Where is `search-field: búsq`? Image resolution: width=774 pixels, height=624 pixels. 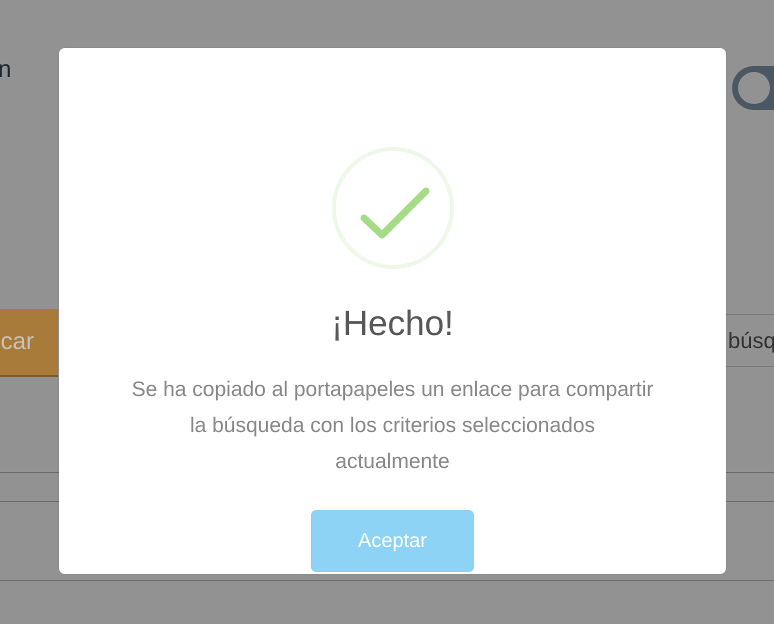
search-field: búsq is located at coordinates (750, 340).